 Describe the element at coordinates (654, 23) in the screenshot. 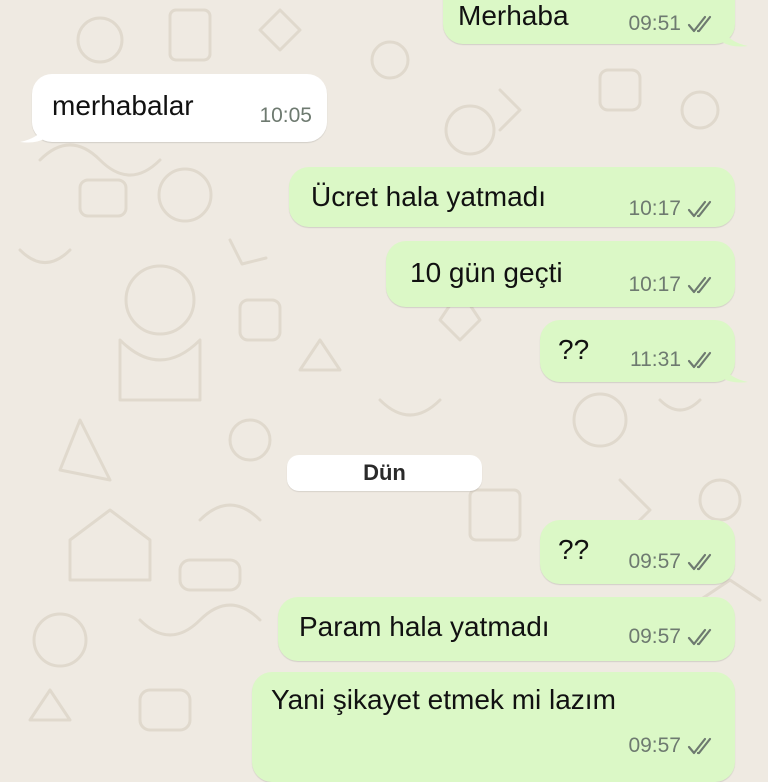

I see `message-time: 09:51` at that location.